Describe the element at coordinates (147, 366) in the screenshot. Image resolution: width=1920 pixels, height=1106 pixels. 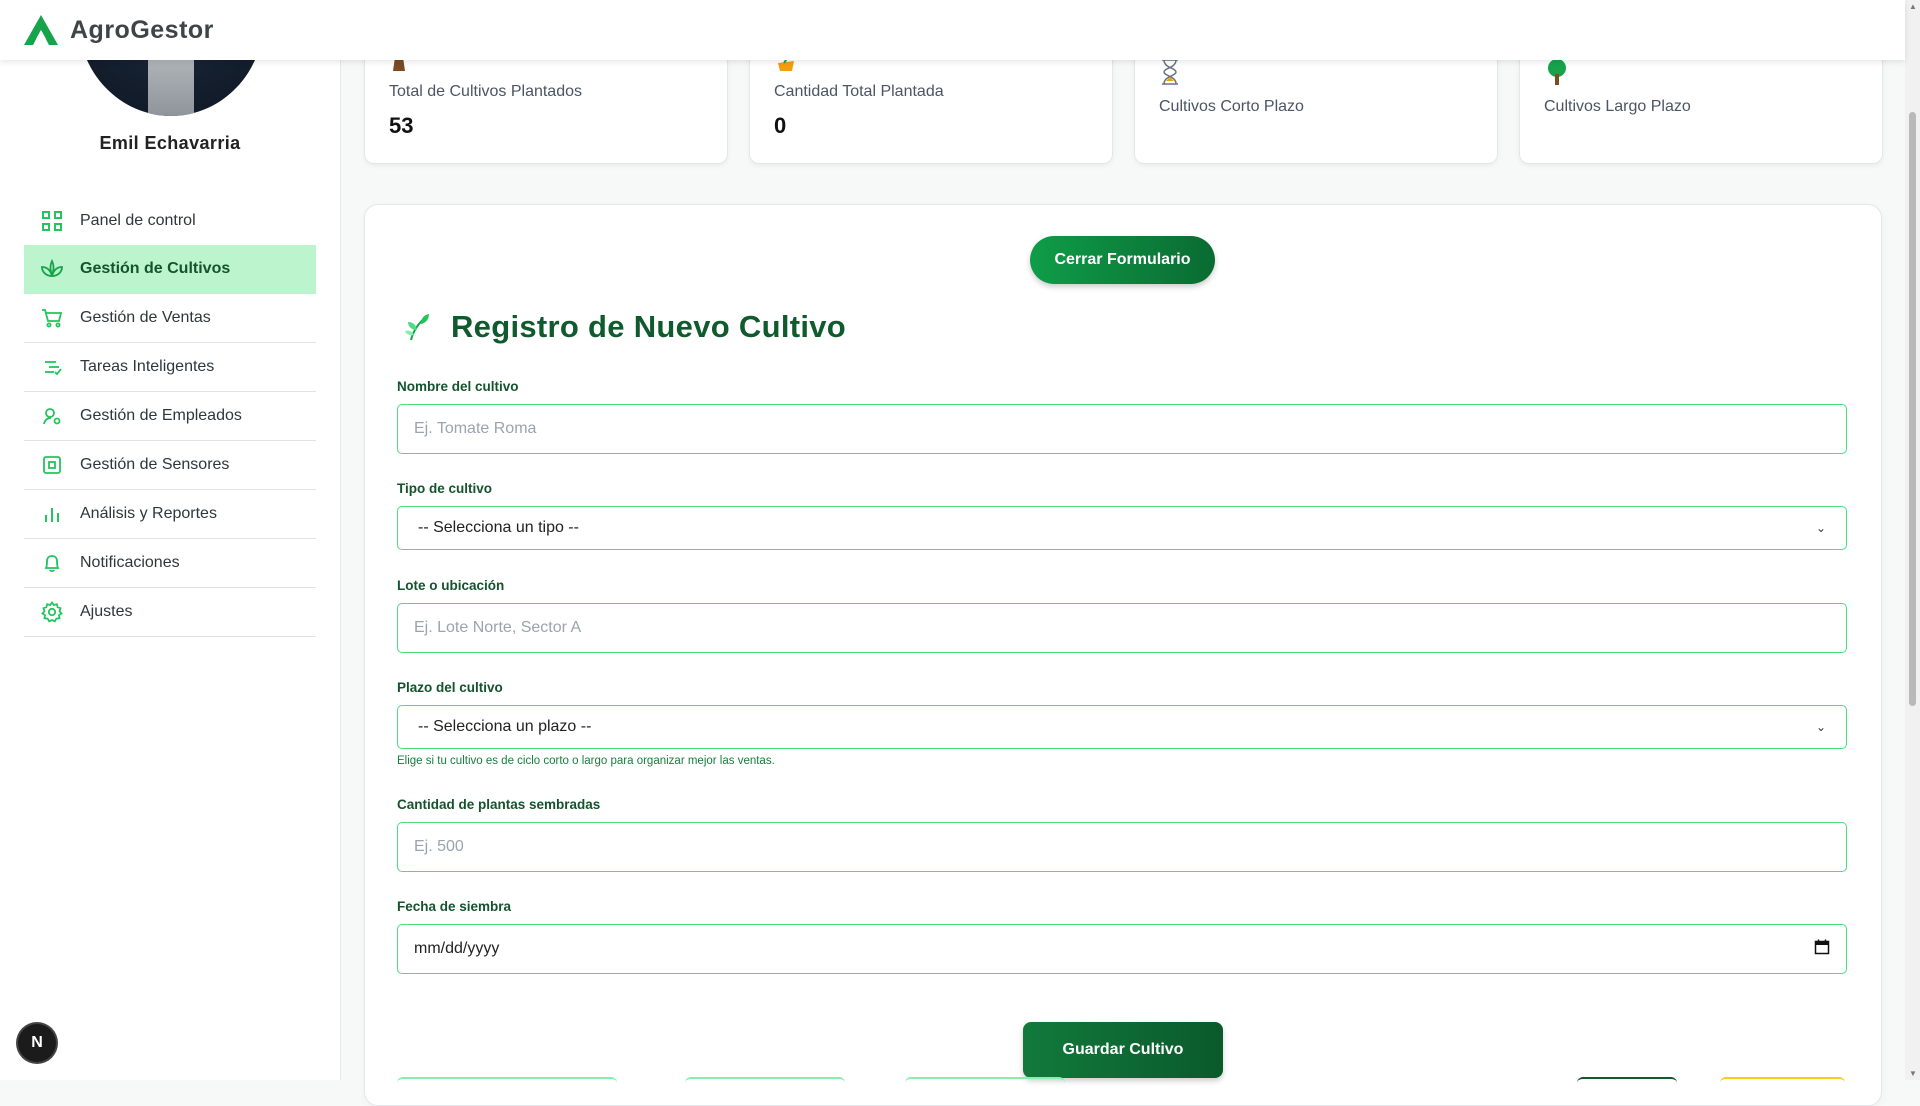
I see `sidebar-item-label: Tareas Inteligentes` at that location.